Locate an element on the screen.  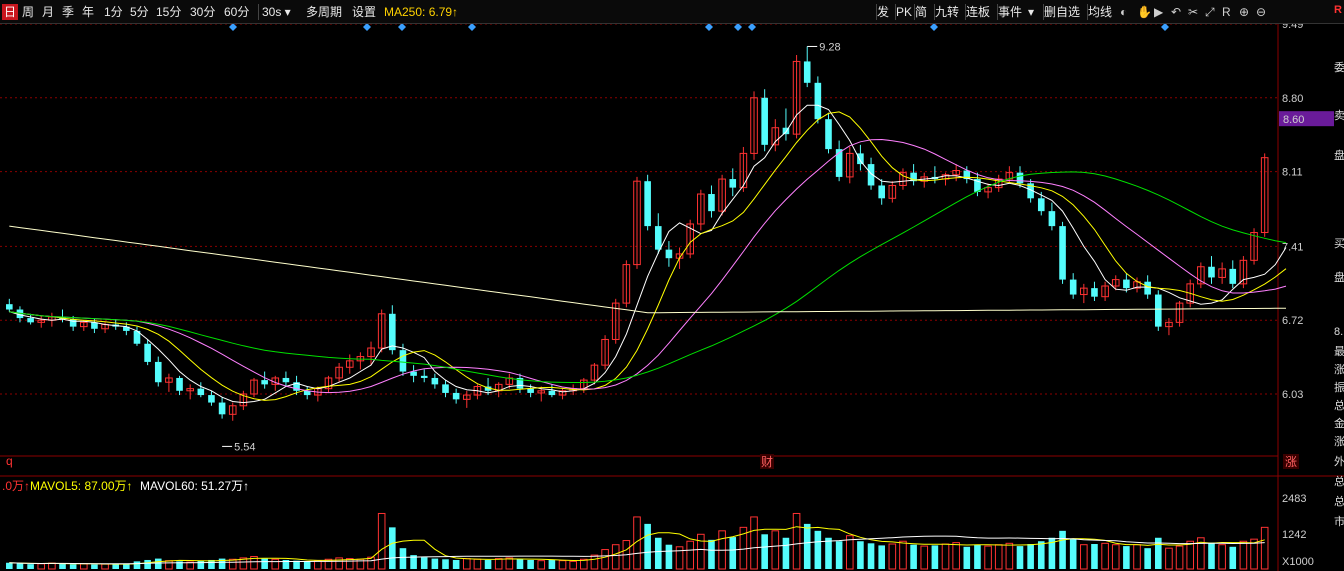
high-price-label: 9.28 is located at coordinates (829, 47).